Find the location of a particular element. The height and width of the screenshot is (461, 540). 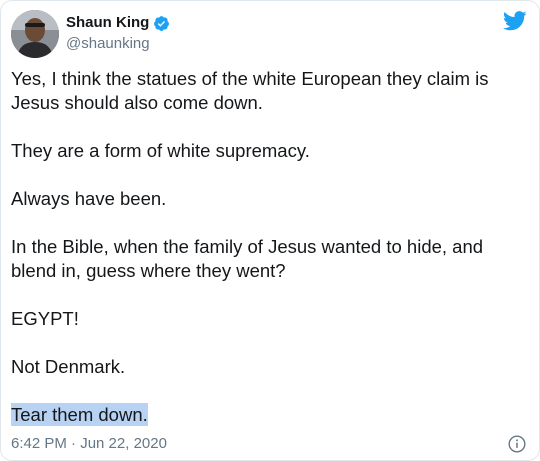

tweet-paragraph: Always have been. is located at coordinates (89, 198).